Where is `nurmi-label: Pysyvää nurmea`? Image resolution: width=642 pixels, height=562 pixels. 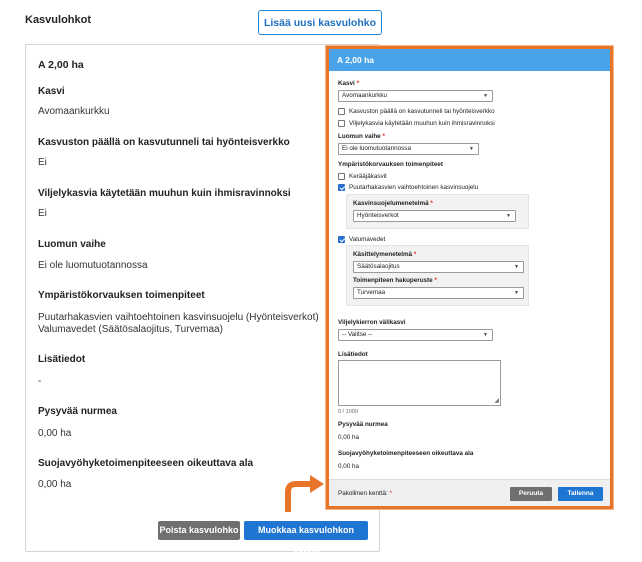 nurmi-label: Pysyvää nurmea is located at coordinates (363, 424).